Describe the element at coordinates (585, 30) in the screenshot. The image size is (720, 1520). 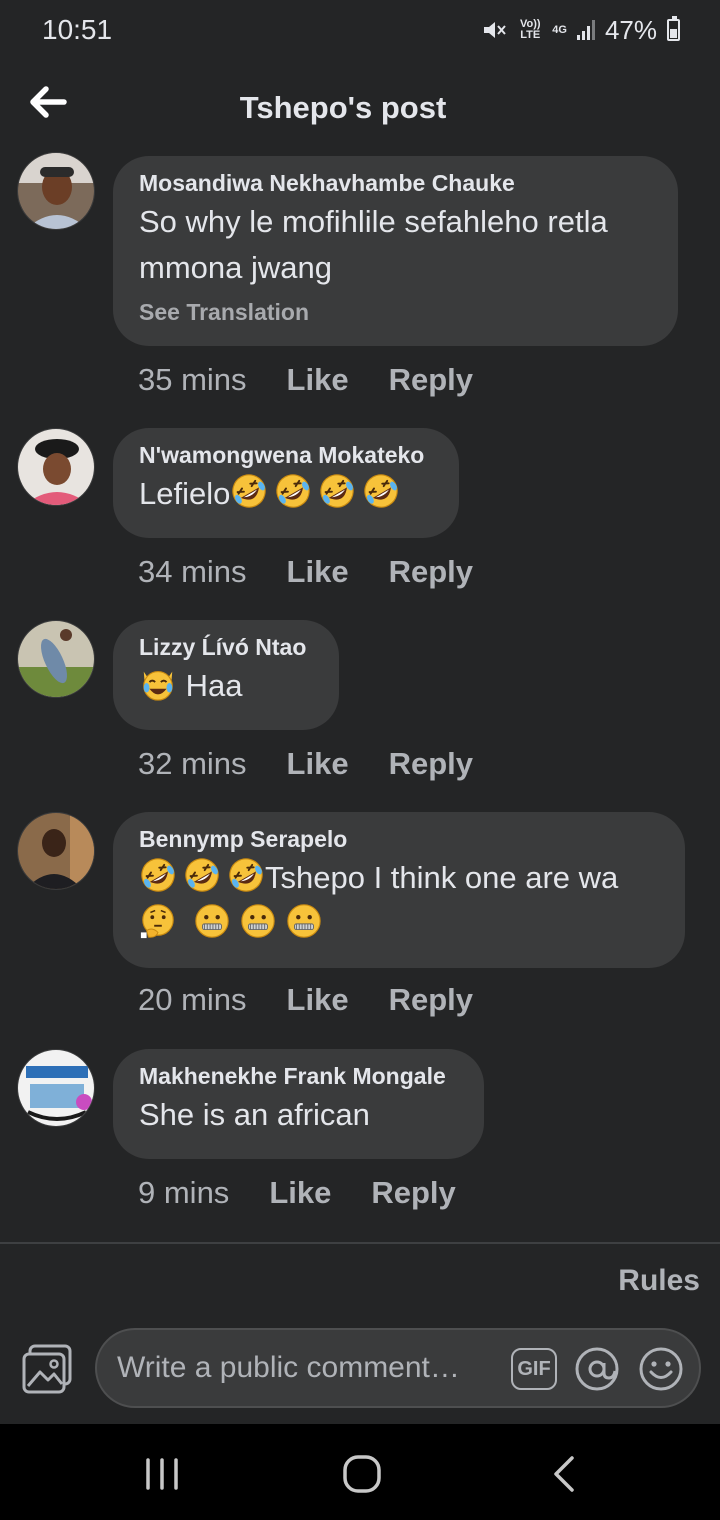
I see `signal-icon` at that location.